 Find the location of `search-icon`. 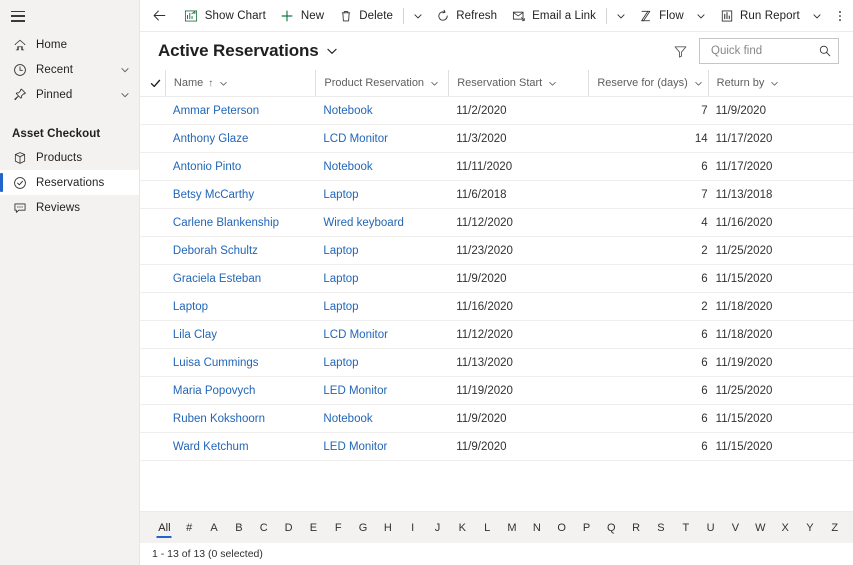

search-icon is located at coordinates (824, 51).